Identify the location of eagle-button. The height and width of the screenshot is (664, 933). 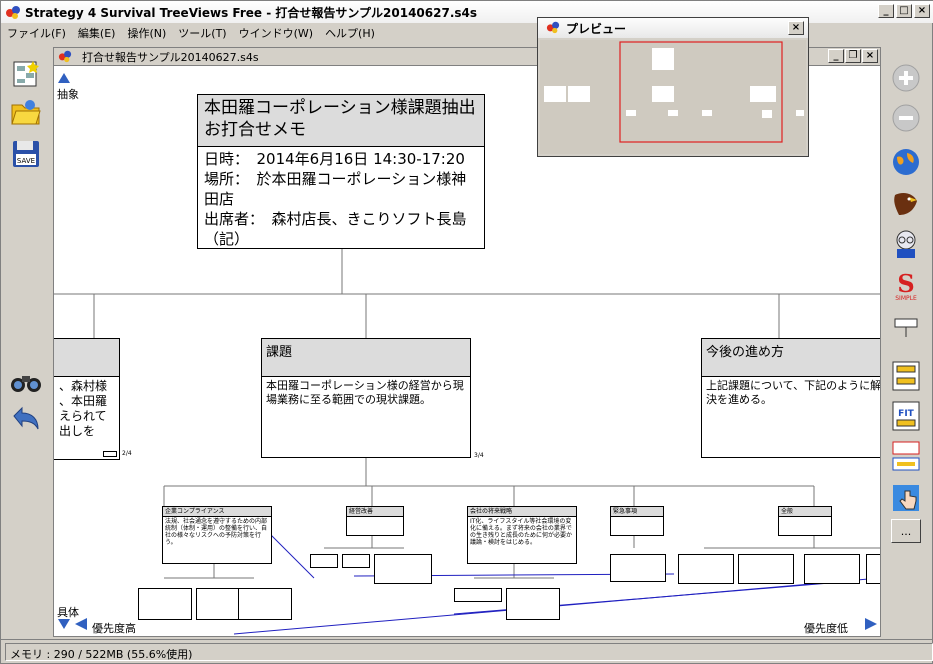
(906, 204).